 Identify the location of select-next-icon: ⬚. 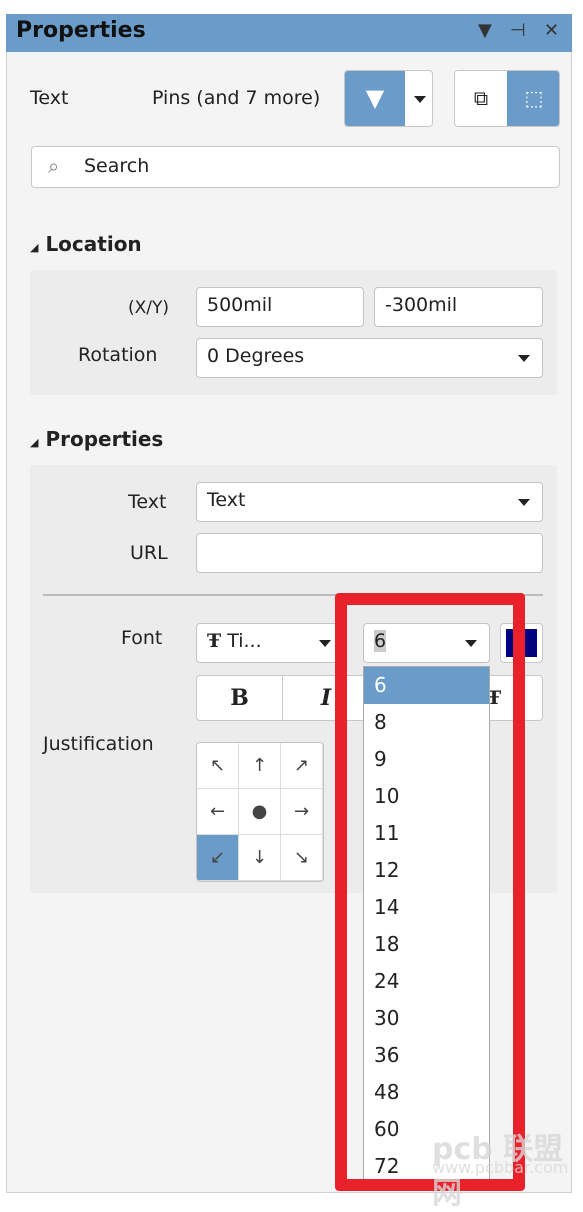
(533, 98).